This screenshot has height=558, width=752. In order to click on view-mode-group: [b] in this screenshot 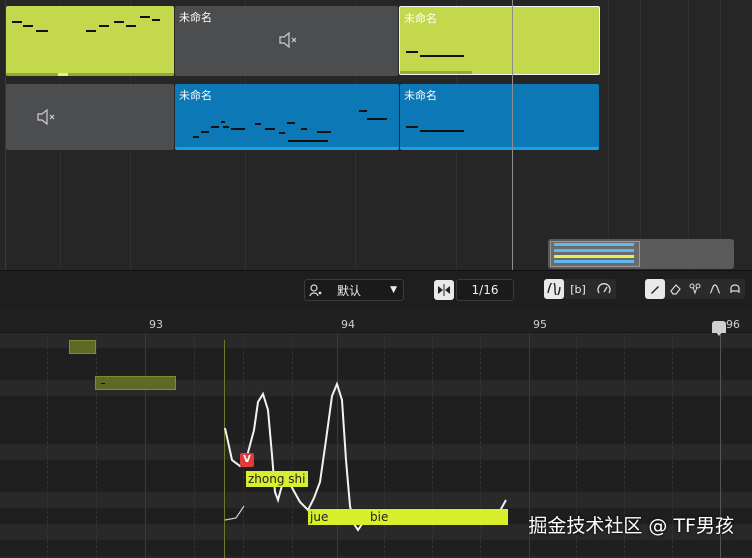, I will do `click(580, 289)`.